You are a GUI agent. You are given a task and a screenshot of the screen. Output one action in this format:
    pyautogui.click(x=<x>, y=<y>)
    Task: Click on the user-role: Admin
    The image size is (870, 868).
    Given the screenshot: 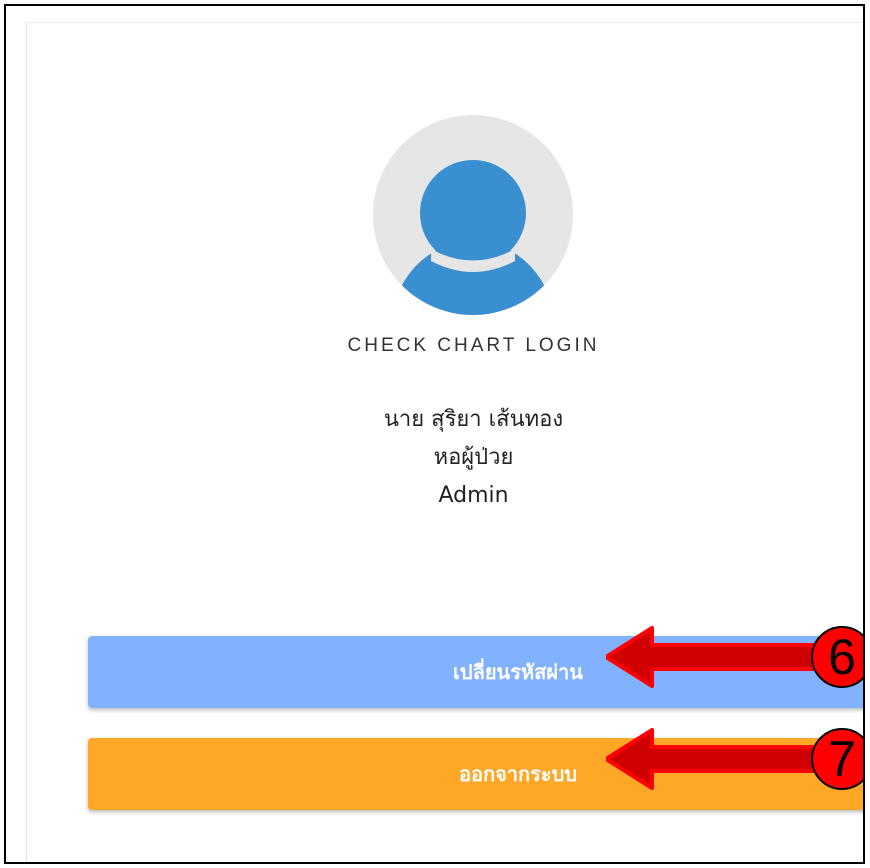 What is the action you would take?
    pyautogui.click(x=473, y=495)
    